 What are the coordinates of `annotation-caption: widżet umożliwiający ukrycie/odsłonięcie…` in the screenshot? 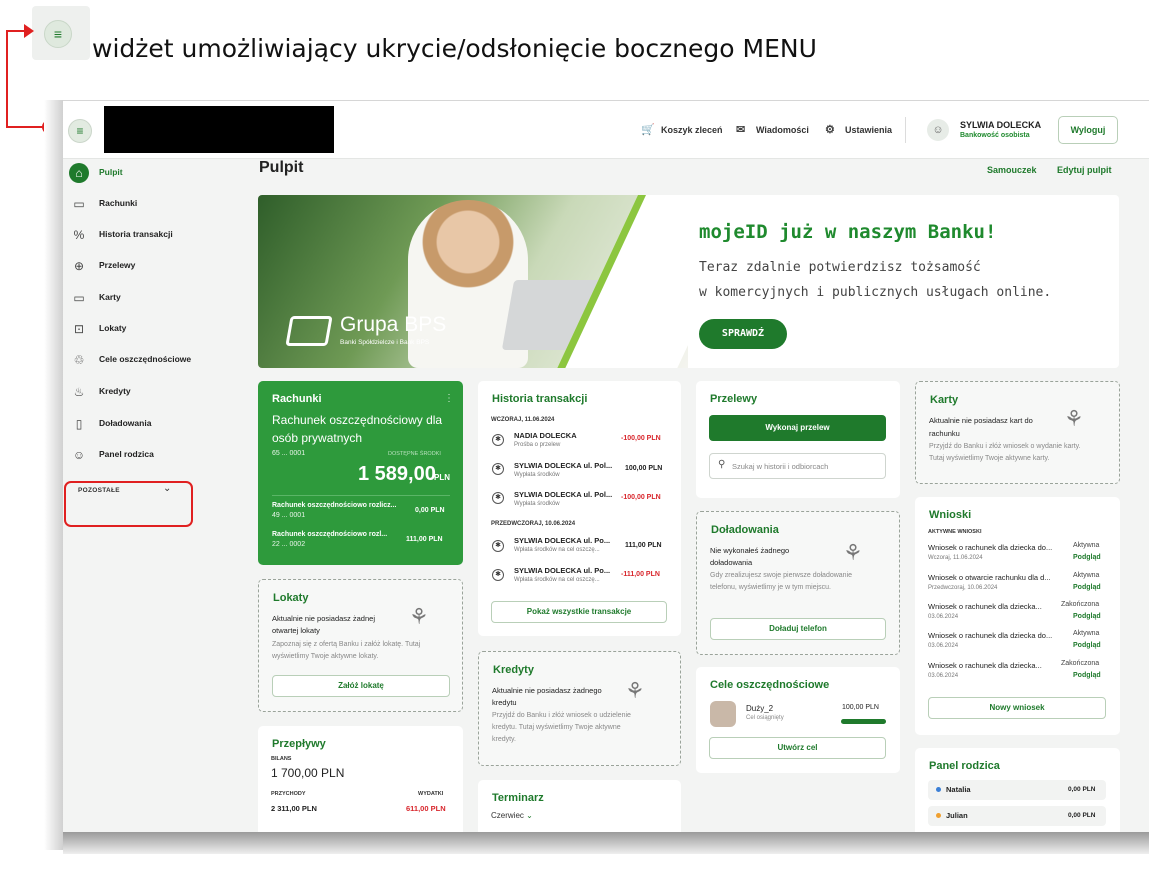 It's located at (454, 48).